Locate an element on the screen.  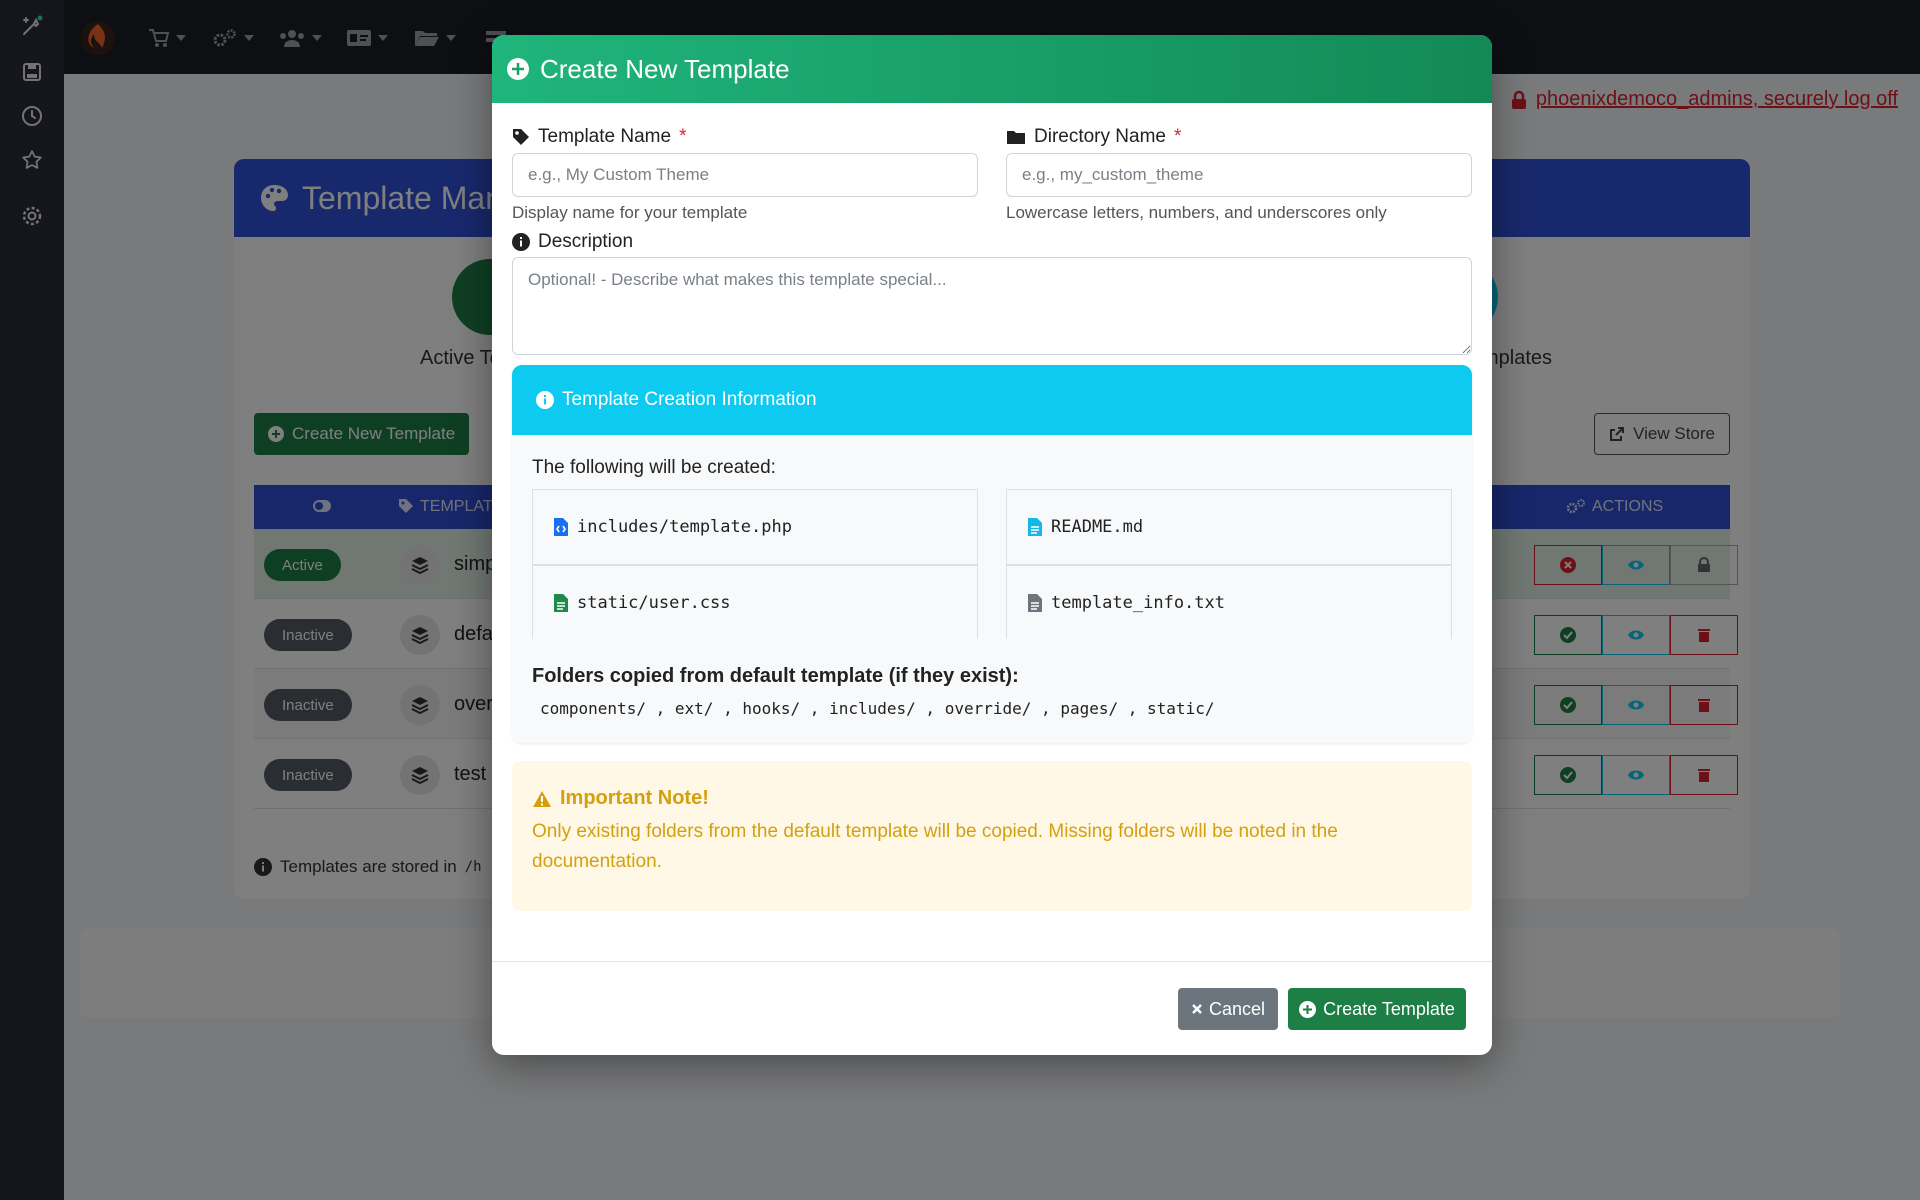
tag-icon is located at coordinates (521, 137).